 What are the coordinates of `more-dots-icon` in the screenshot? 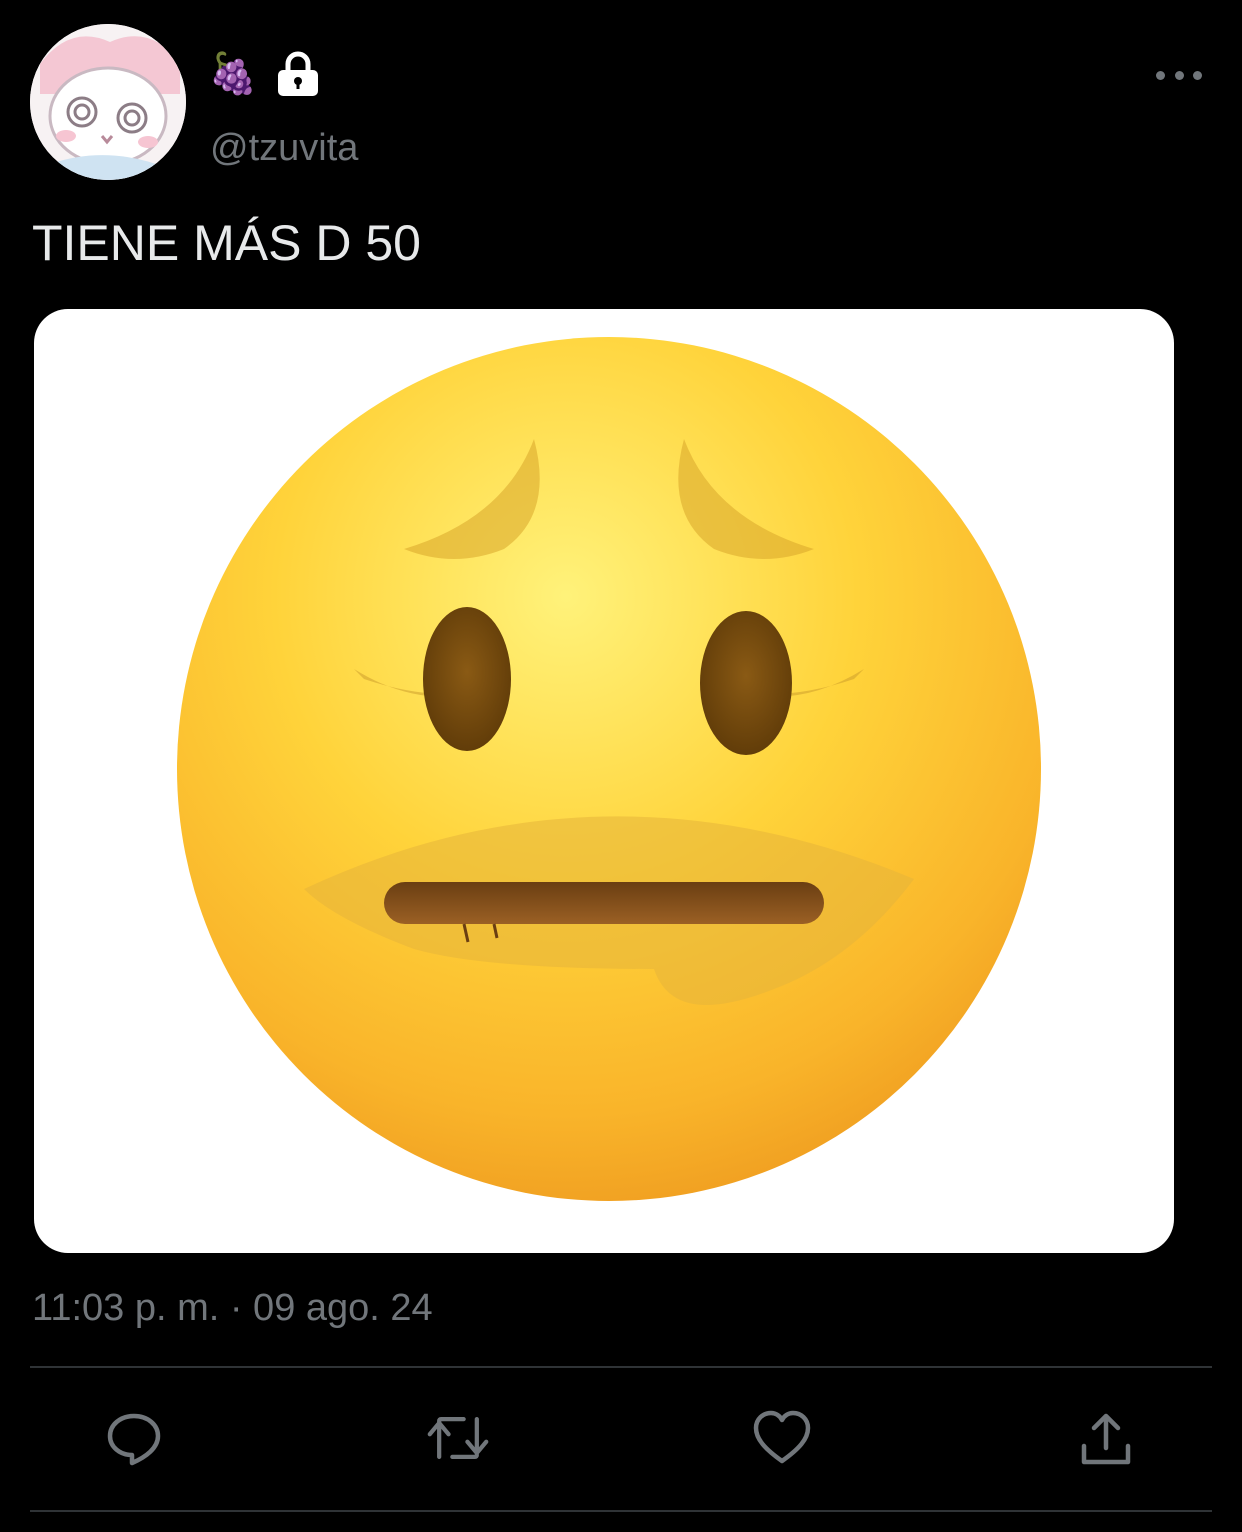 It's located at (1179, 75).